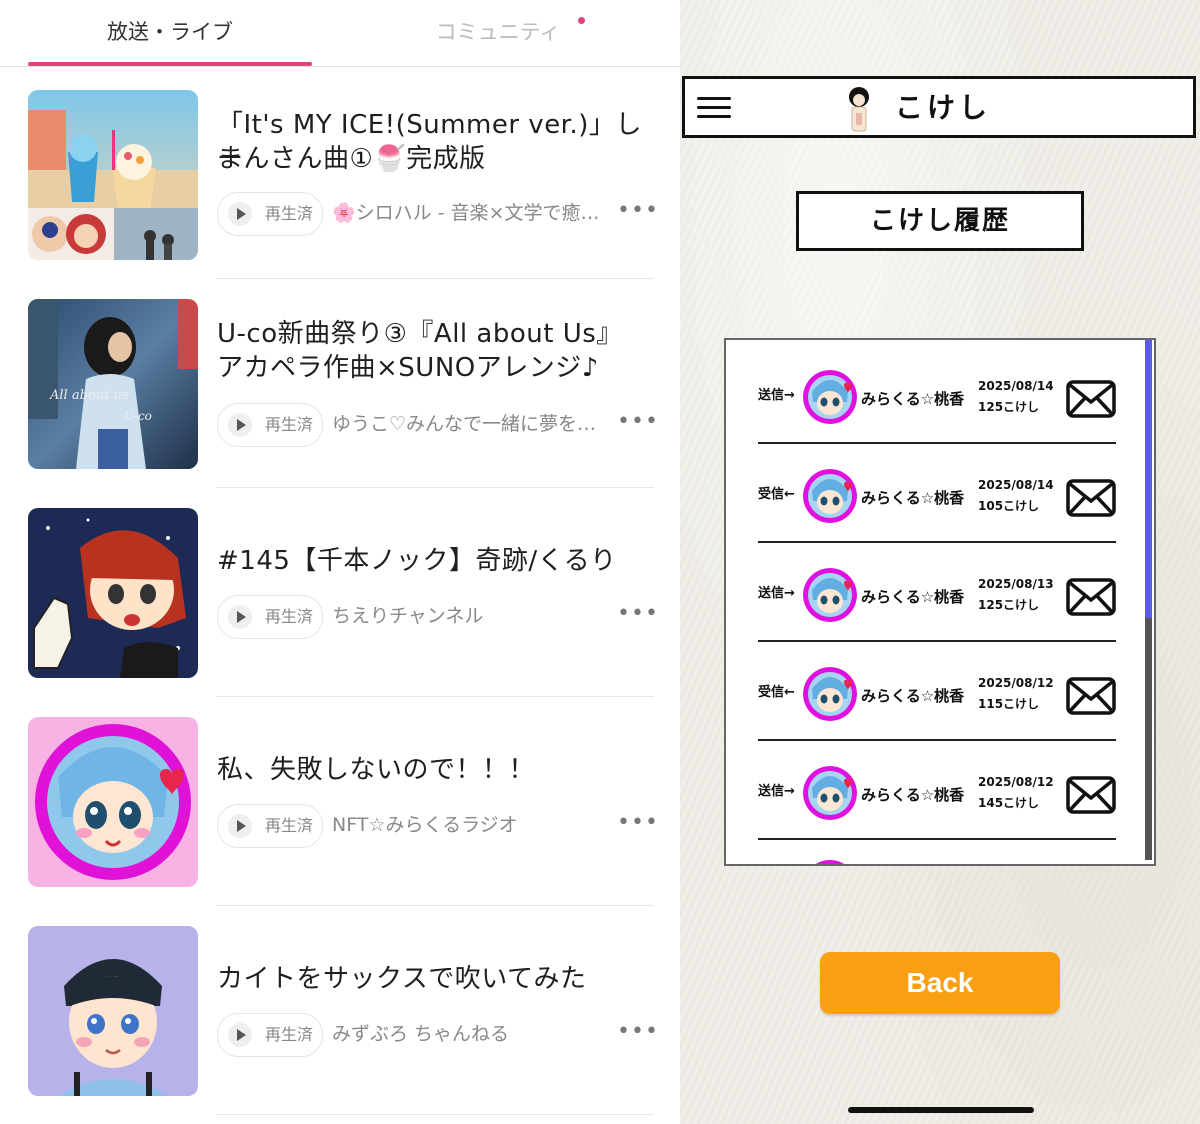 The height and width of the screenshot is (1124, 1200). I want to click on kokeshi-amount: 115こけし, so click(1009, 704).